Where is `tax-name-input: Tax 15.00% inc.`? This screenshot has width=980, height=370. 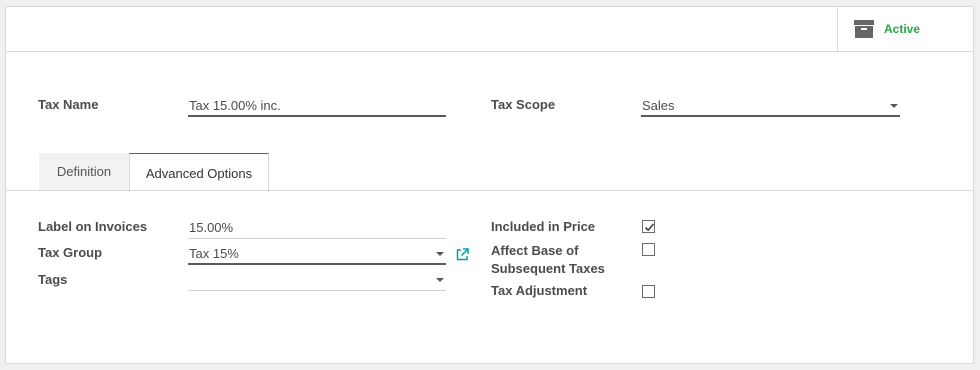 tax-name-input: Tax 15.00% inc. is located at coordinates (317, 108).